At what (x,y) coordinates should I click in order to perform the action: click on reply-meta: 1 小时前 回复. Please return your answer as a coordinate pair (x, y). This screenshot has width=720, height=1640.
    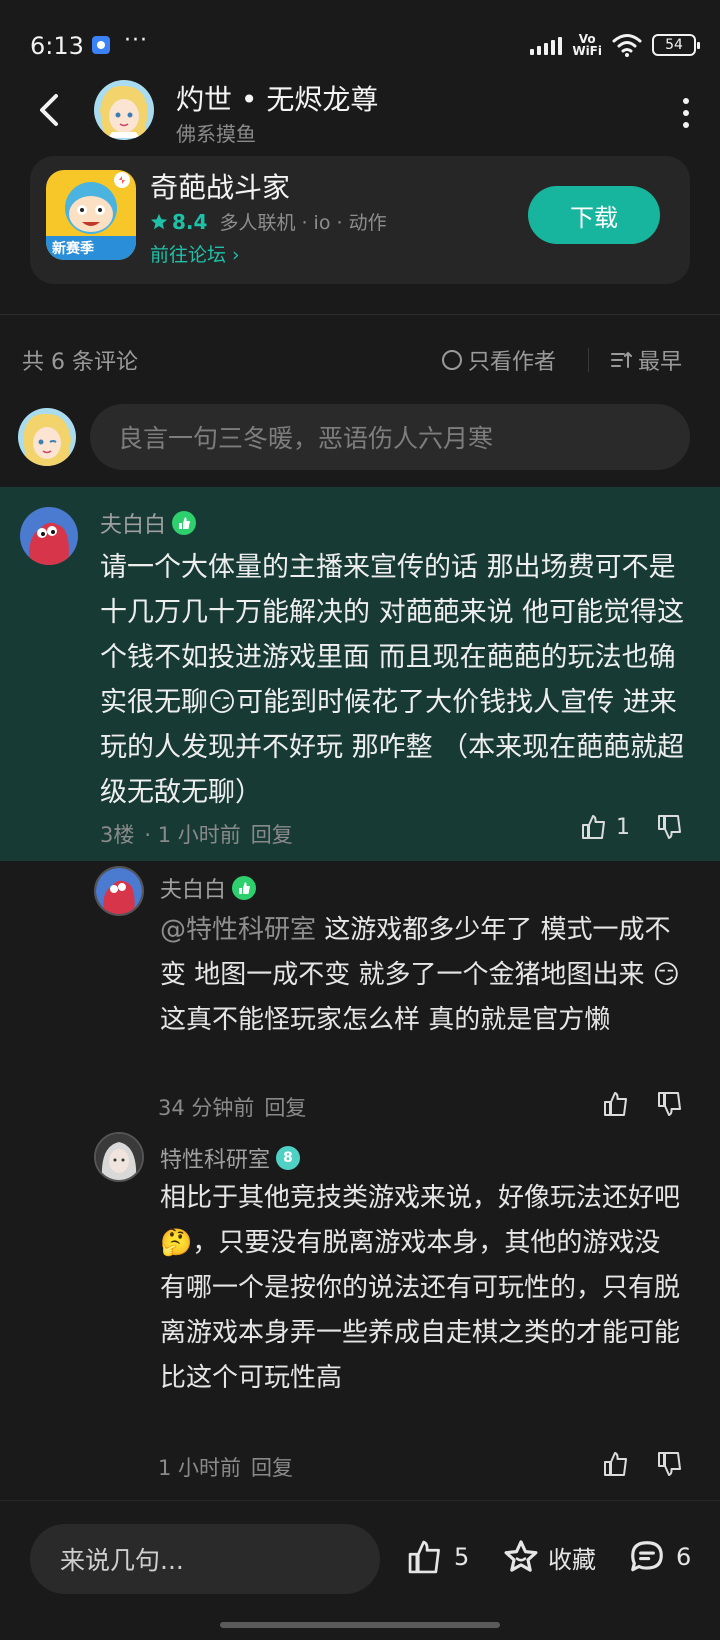
    Looking at the image, I should click on (225, 1467).